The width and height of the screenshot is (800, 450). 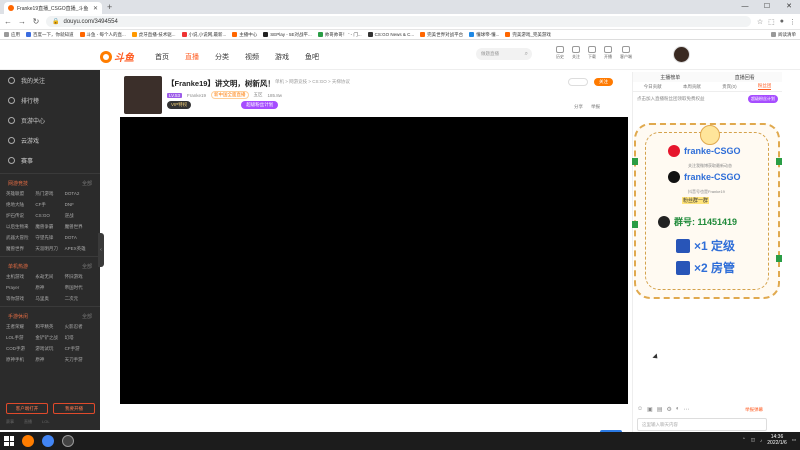 What do you see at coordinates (50, 35) in the screenshot?
I see `bookmark-item: 百度一下，你就知道` at bounding box center [50, 35].